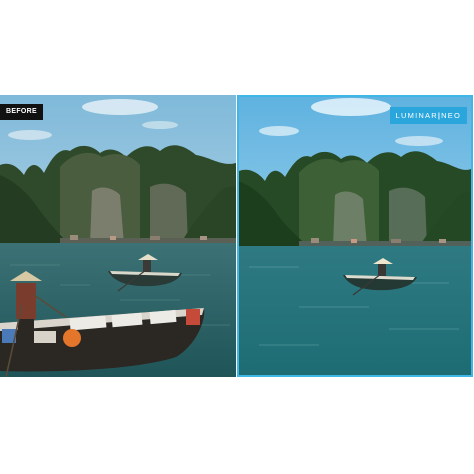  Describe the element at coordinates (21, 112) in the screenshot. I see `before-label: BEFORE` at that location.